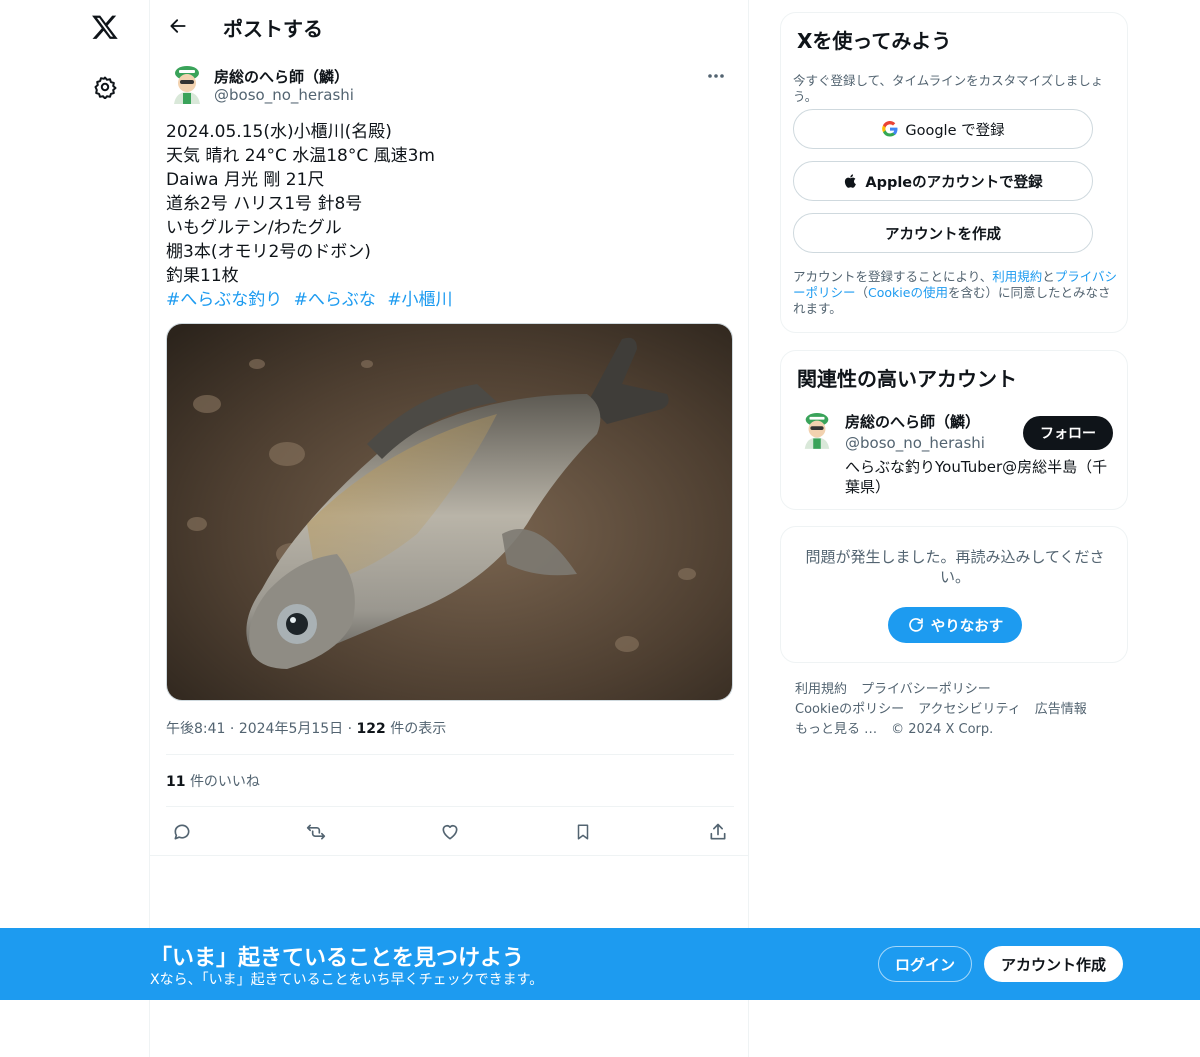  Describe the element at coordinates (245, 180) in the screenshot. I see `tweet-line: Daiwa 月光 剛 21尺` at that location.